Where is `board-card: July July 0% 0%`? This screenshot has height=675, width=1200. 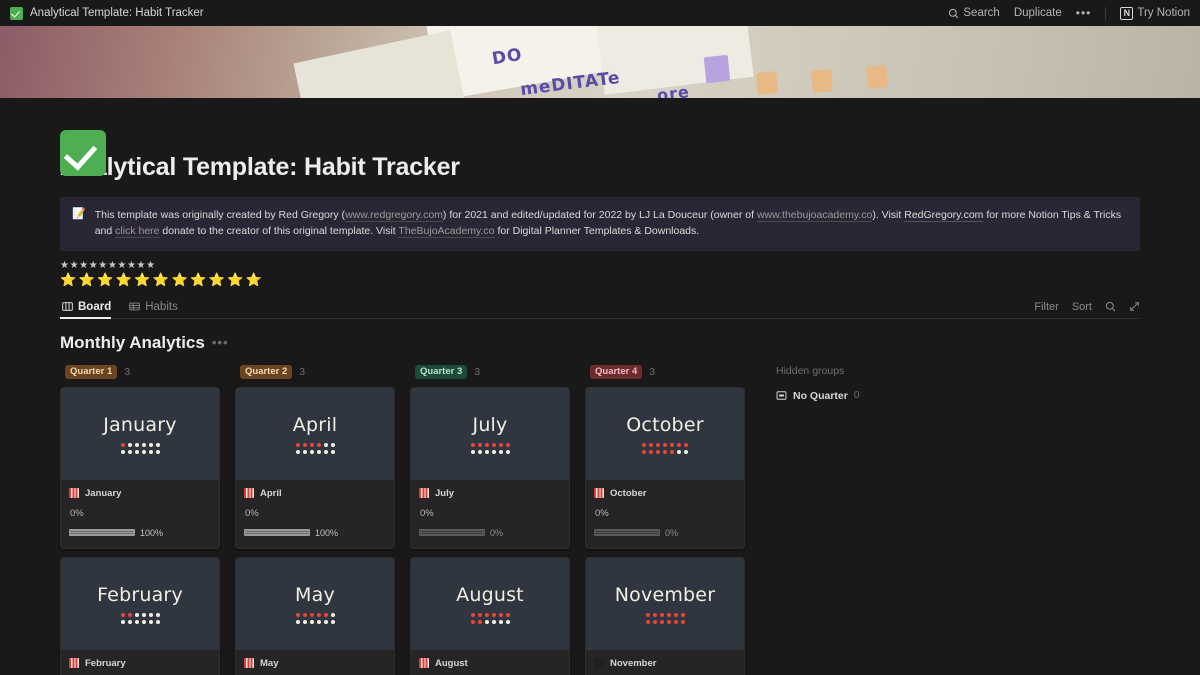 board-card: July July 0% 0% is located at coordinates (490, 467).